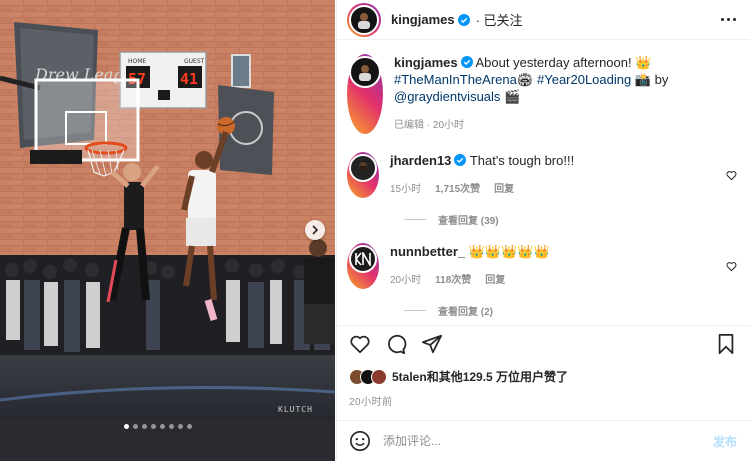  I want to click on share-icon, so click(432, 344).